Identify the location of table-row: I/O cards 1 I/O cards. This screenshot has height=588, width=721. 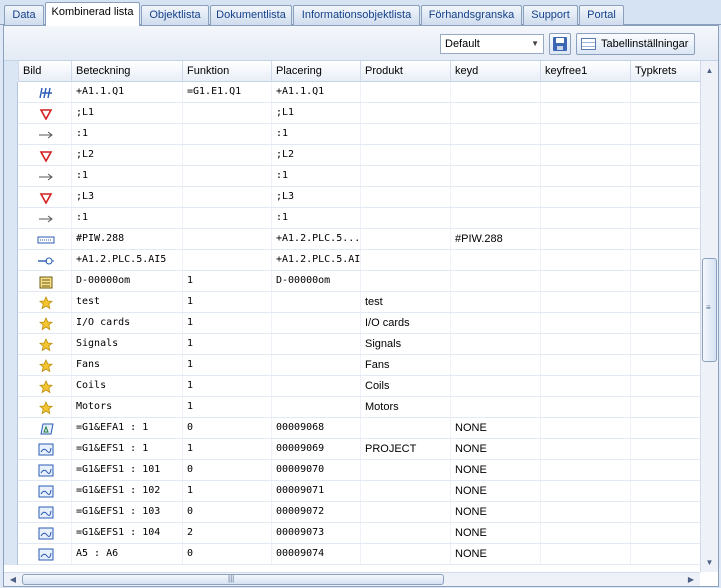
(352, 323).